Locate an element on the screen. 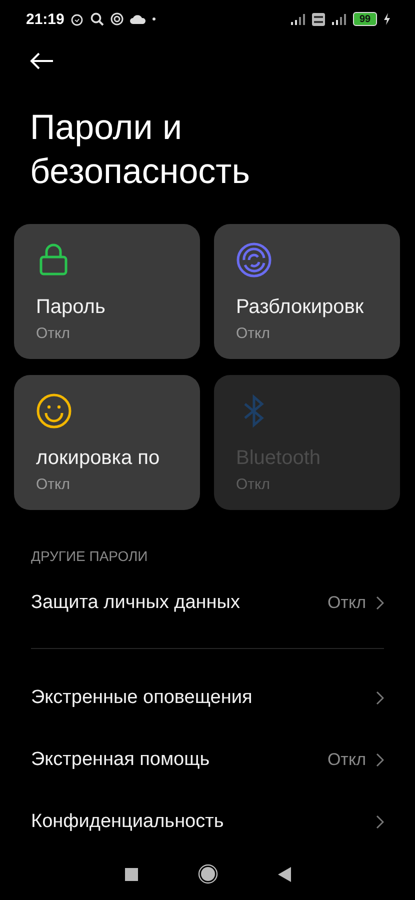  page-title: Пароли и безопасность is located at coordinates (140, 150).